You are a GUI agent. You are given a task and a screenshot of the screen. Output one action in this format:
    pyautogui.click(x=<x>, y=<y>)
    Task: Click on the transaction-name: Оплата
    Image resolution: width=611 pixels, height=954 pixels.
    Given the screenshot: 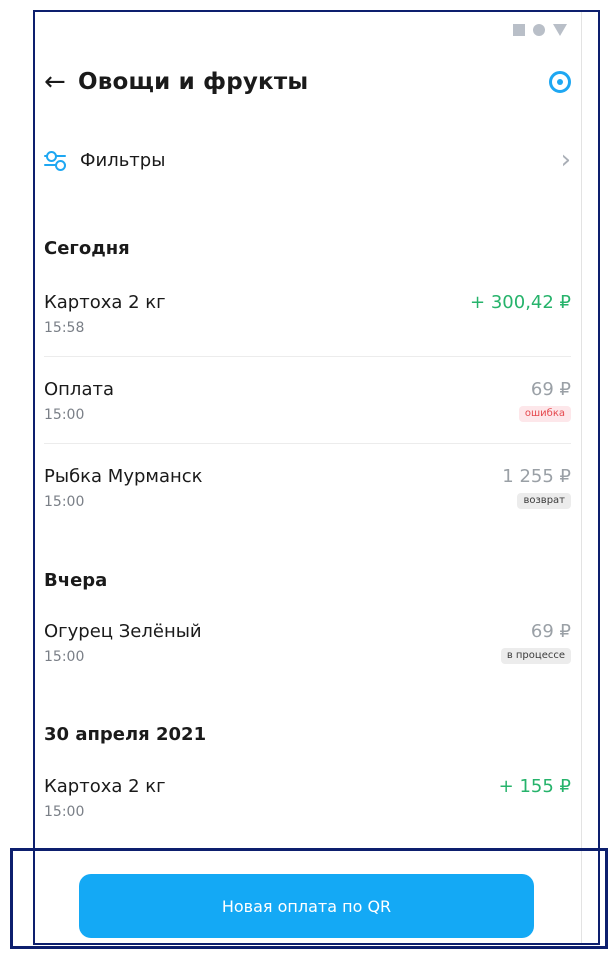 What is the action you would take?
    pyautogui.click(x=79, y=389)
    